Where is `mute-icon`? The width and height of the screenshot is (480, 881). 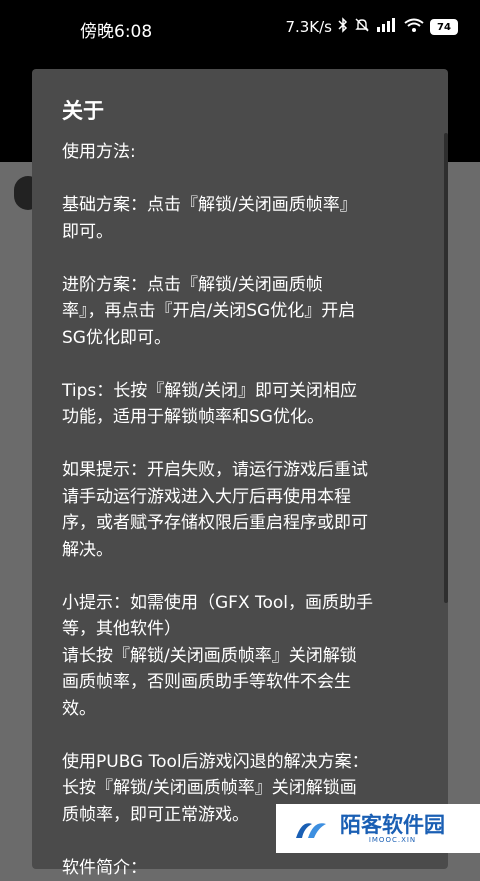
mute-icon is located at coordinates (362, 27).